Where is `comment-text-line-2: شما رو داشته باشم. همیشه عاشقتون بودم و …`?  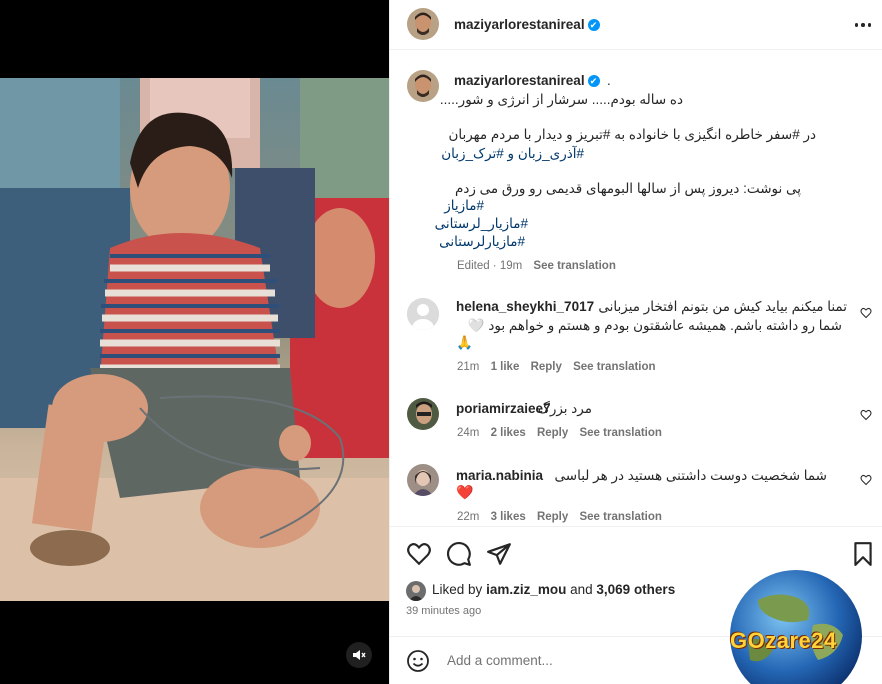 comment-text-line-2: شما رو داشته باشم. همیشه عاشقتون بودم و … is located at coordinates (654, 325).